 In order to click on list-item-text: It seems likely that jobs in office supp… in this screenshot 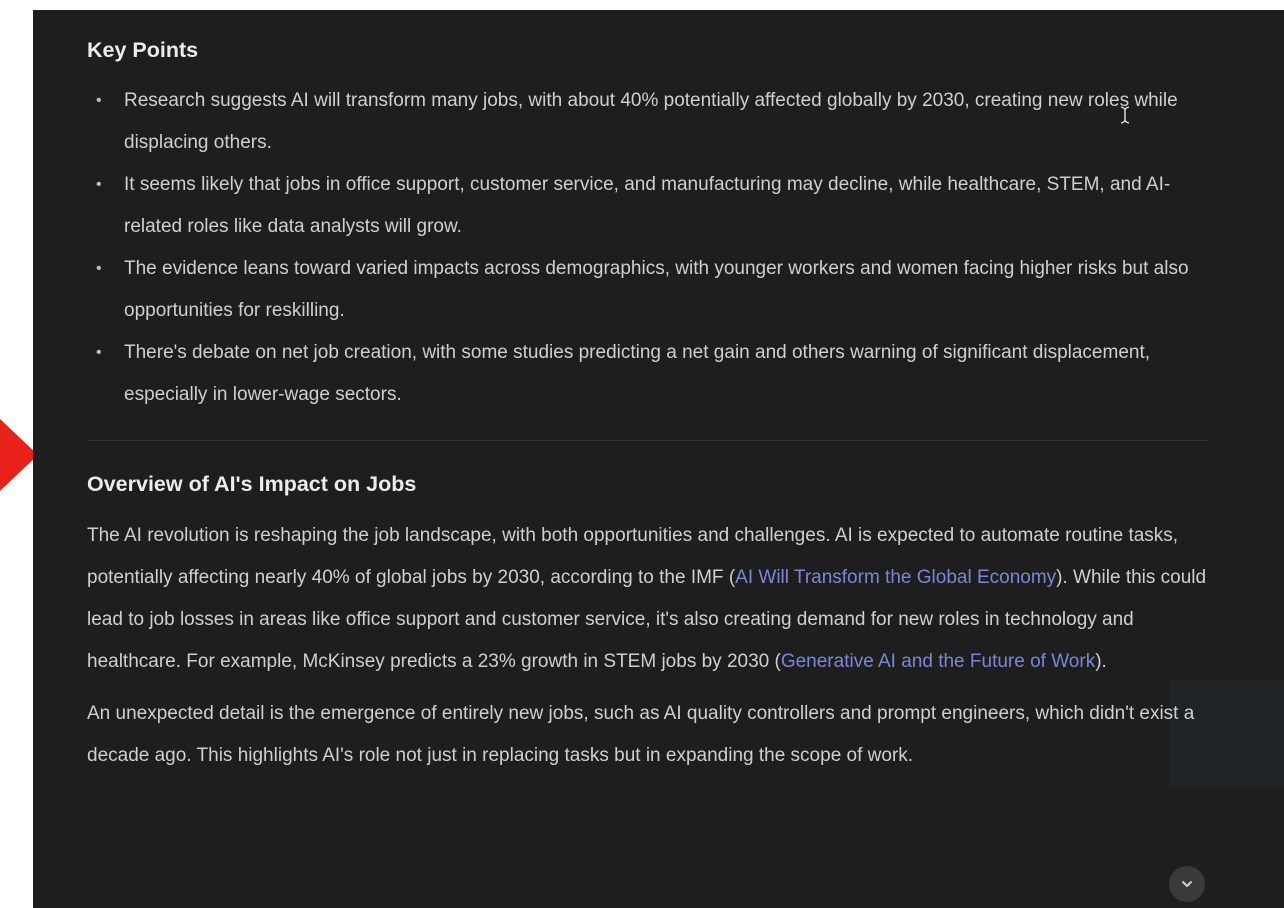, I will do `click(647, 205)`.